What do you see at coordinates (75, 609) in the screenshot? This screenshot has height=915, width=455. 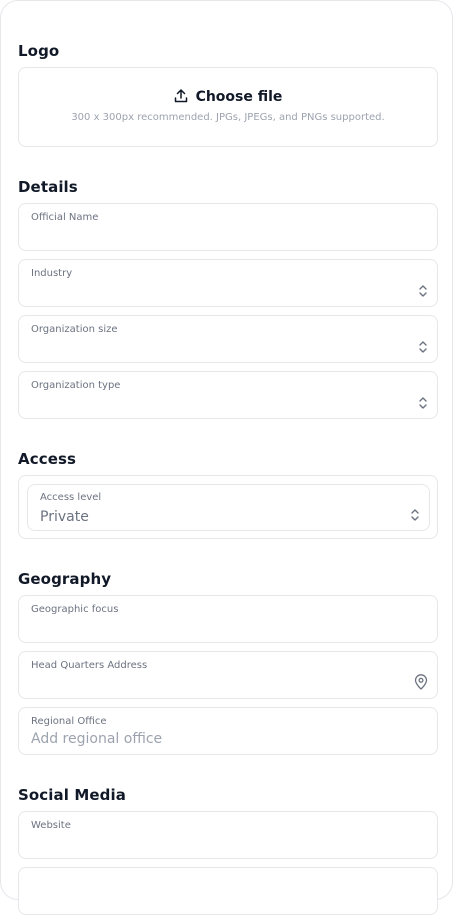 I see `geographic-focus-label: Geographic focus` at bounding box center [75, 609].